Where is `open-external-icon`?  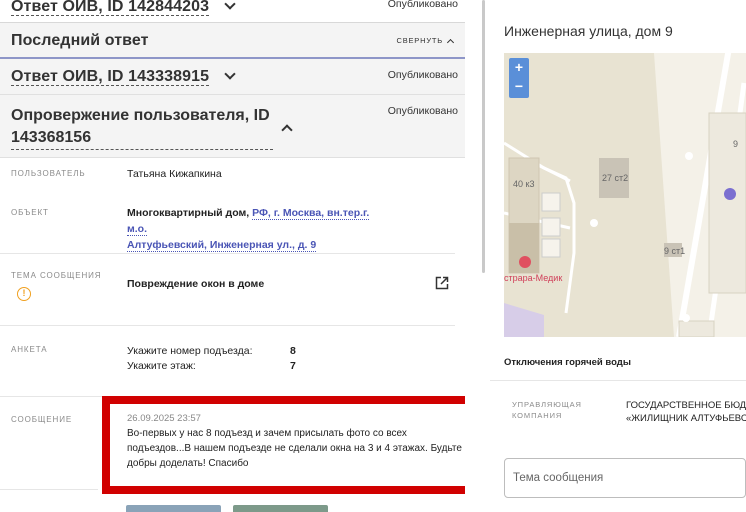 open-external-icon is located at coordinates (442, 283).